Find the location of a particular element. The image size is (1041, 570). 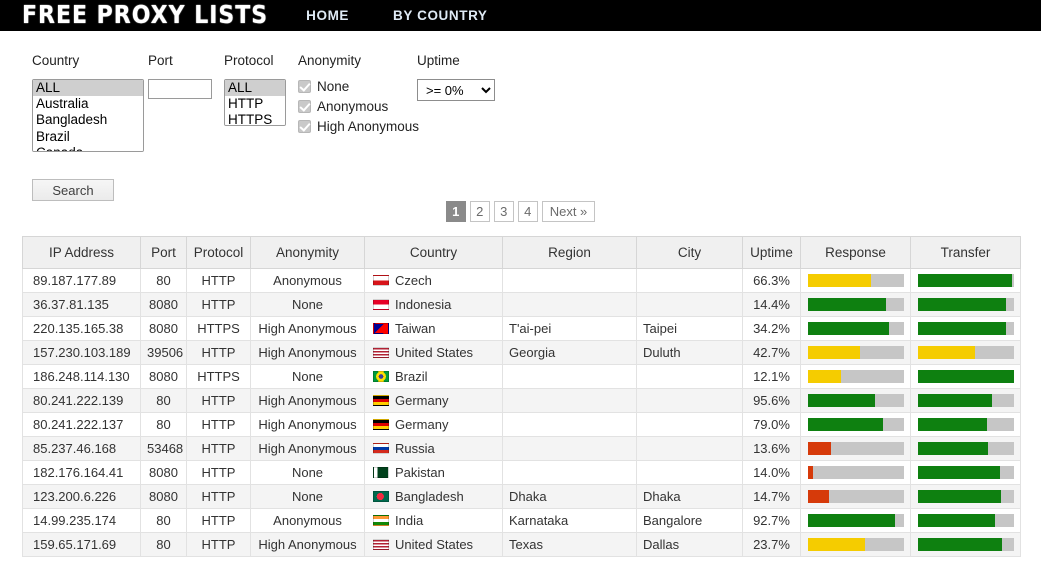

anonymity-checkbox-label: Anonymous is located at coordinates (353, 106).